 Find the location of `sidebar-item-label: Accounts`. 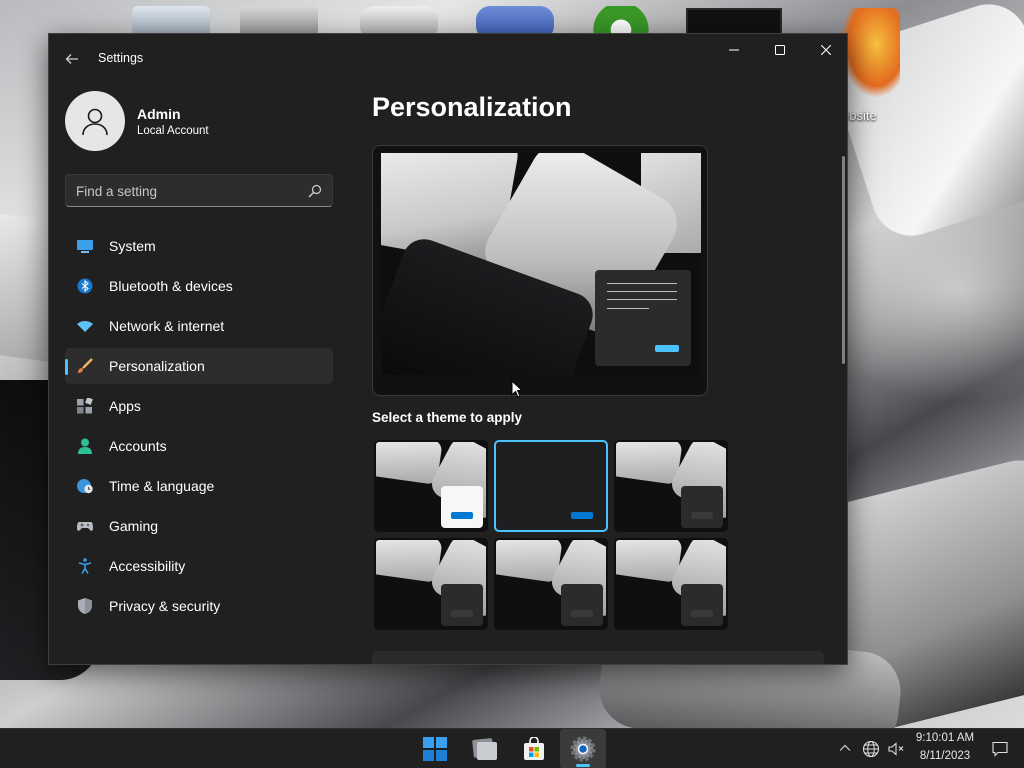

sidebar-item-label: Accounts is located at coordinates (138, 446).